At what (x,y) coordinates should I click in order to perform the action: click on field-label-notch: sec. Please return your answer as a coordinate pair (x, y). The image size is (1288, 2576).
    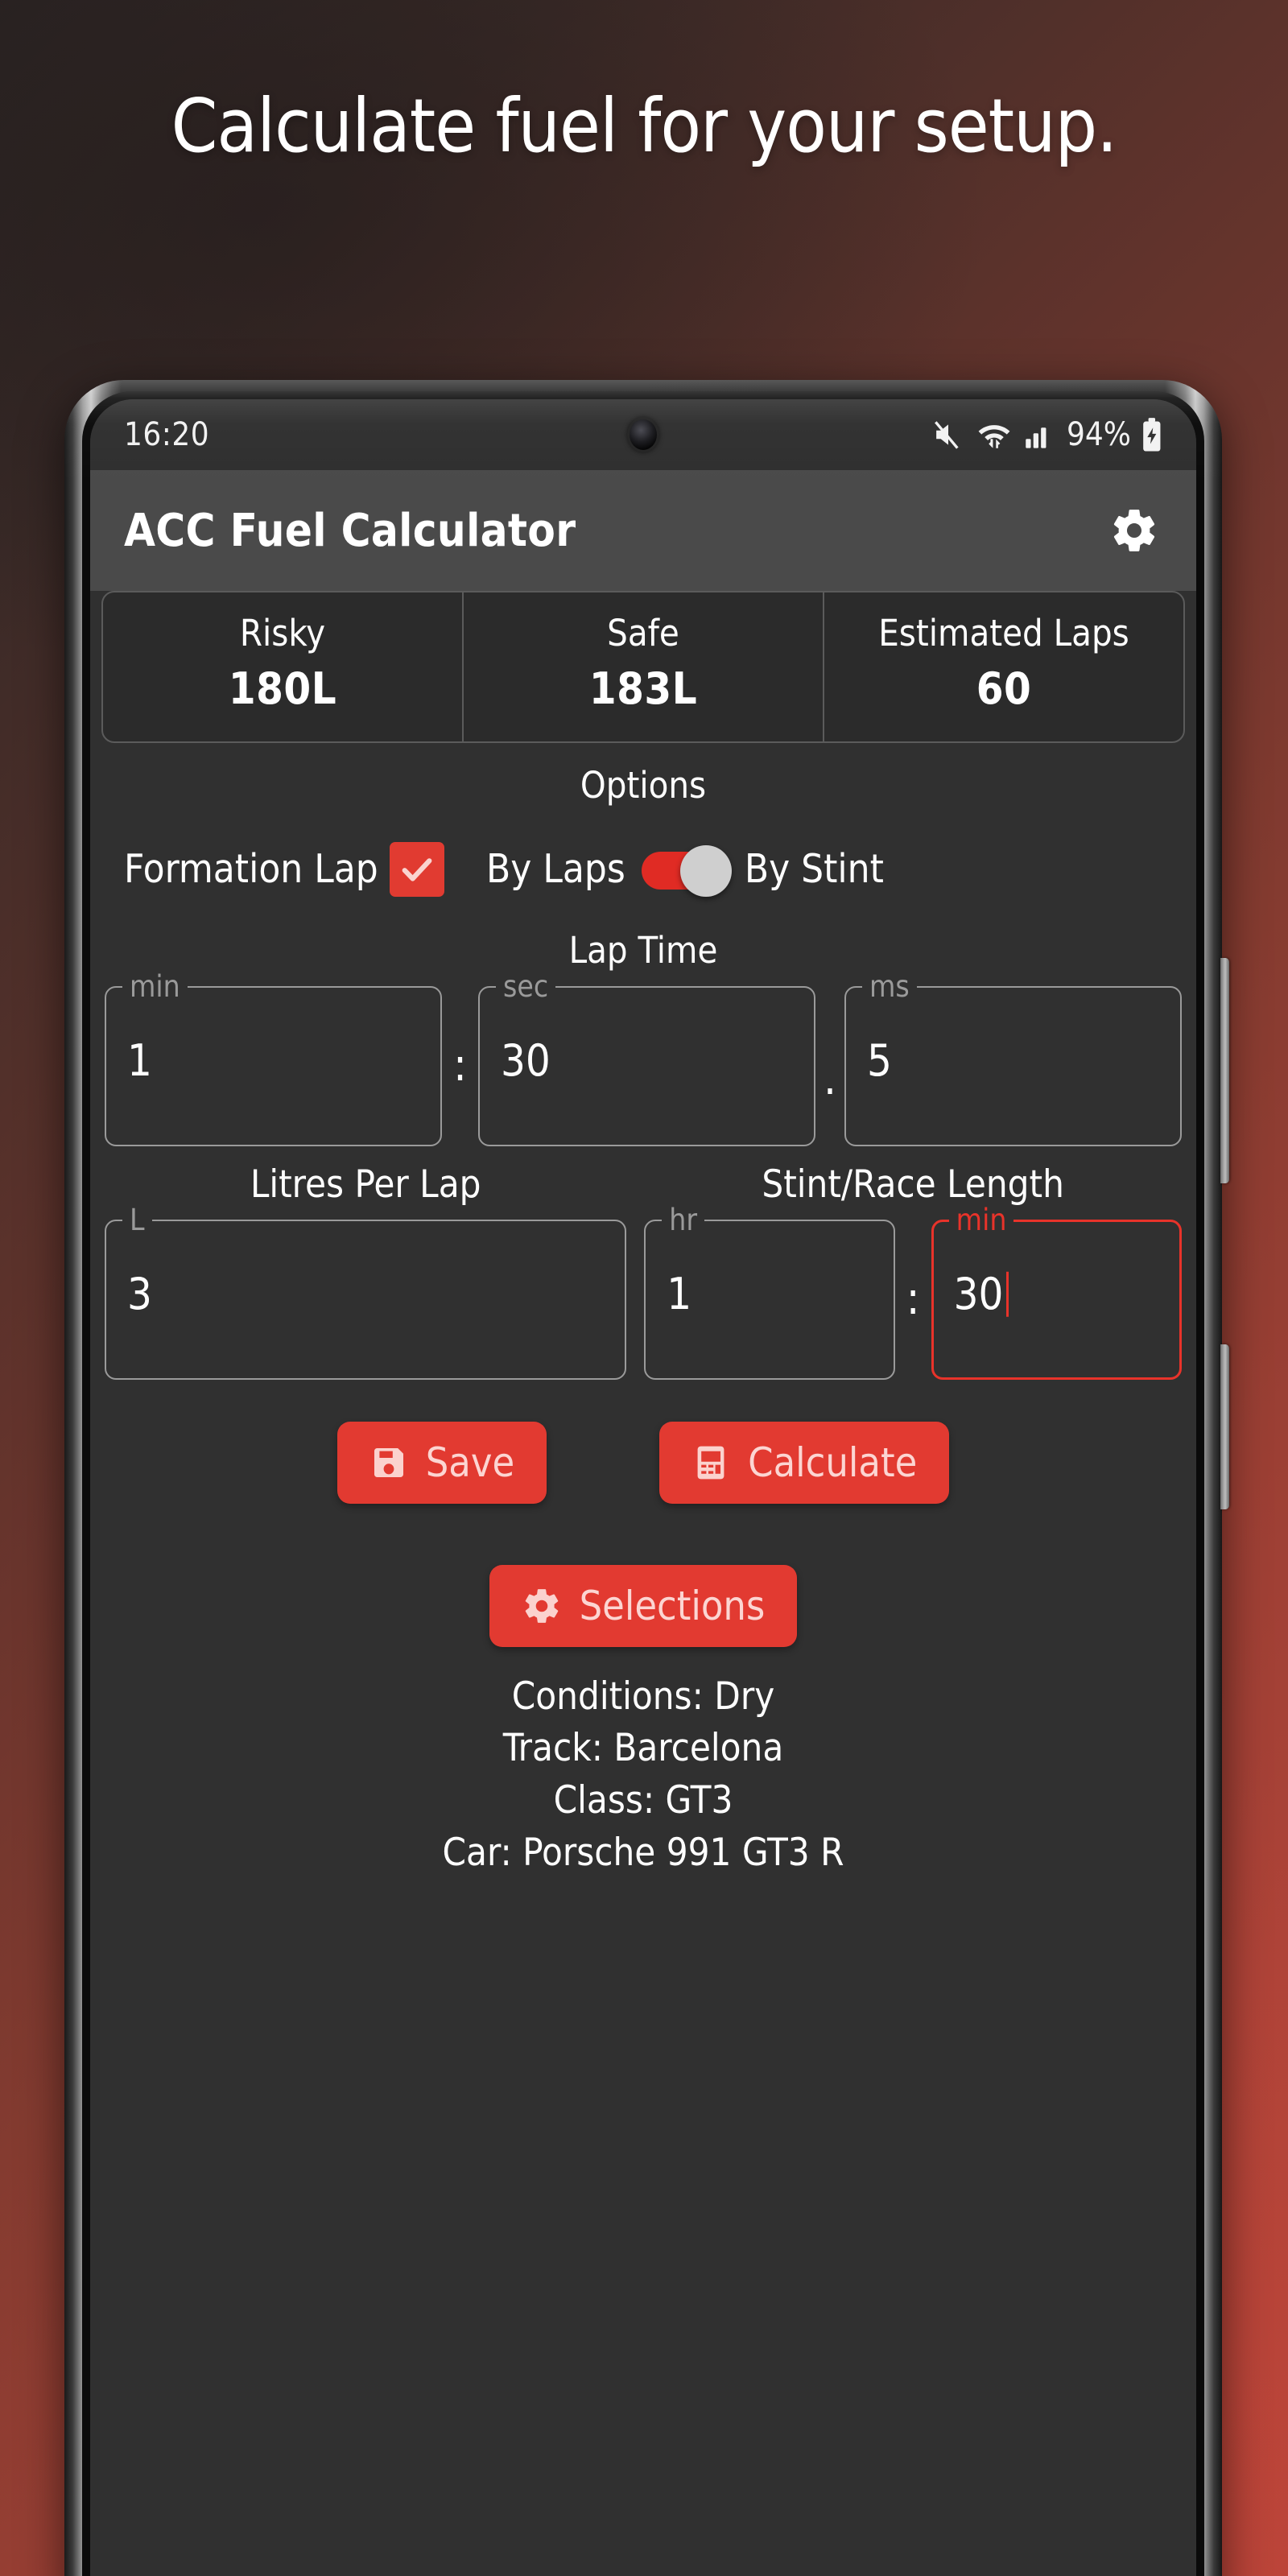
    Looking at the image, I should click on (525, 986).